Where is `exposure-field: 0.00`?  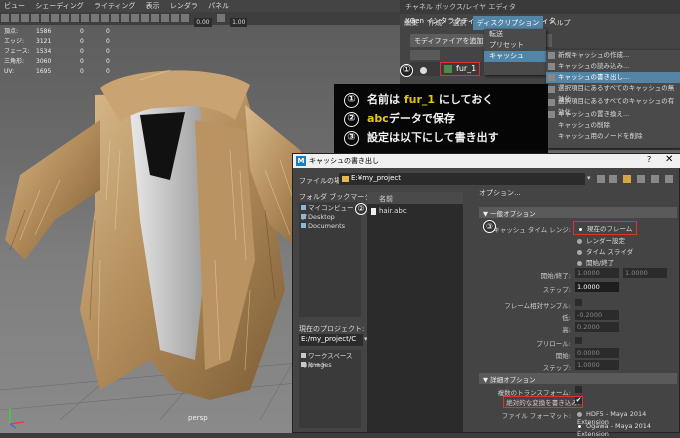 exposure-field: 0.00 is located at coordinates (203, 22).